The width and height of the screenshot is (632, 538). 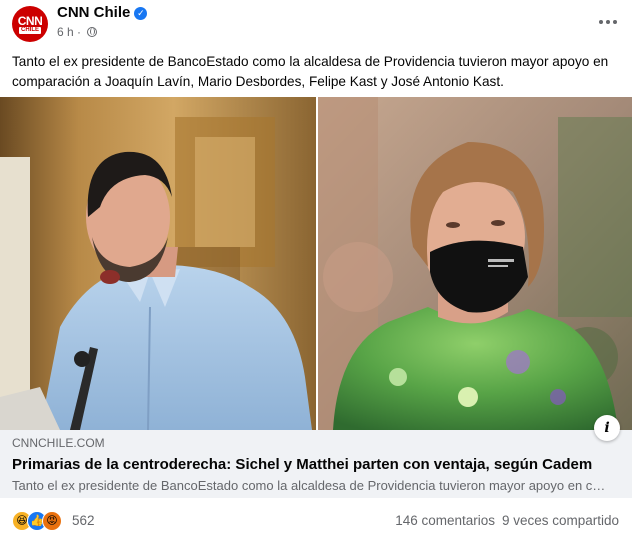 I want to click on page-name-link: CNN Chile ✓, so click(x=102, y=12).